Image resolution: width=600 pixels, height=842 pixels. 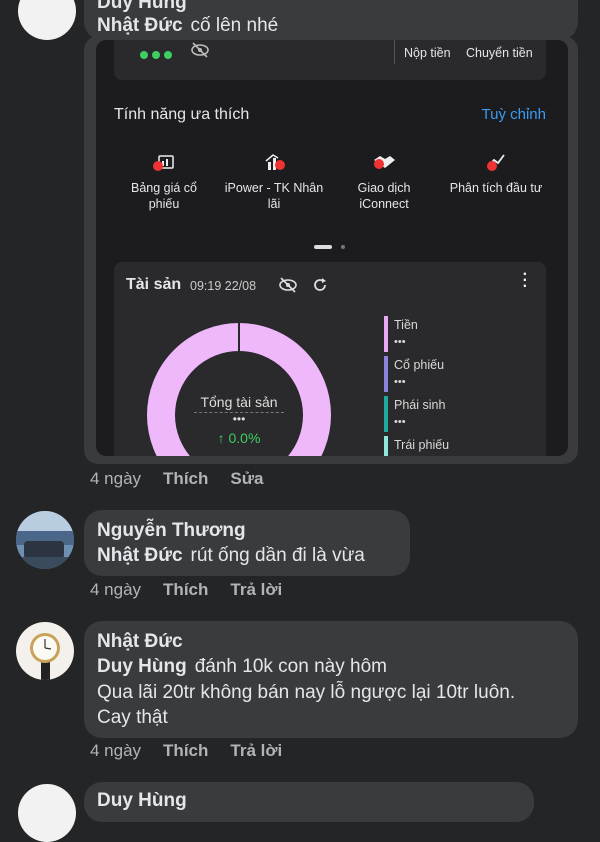 I want to click on comment-text-line: Cay thật, so click(x=132, y=717).